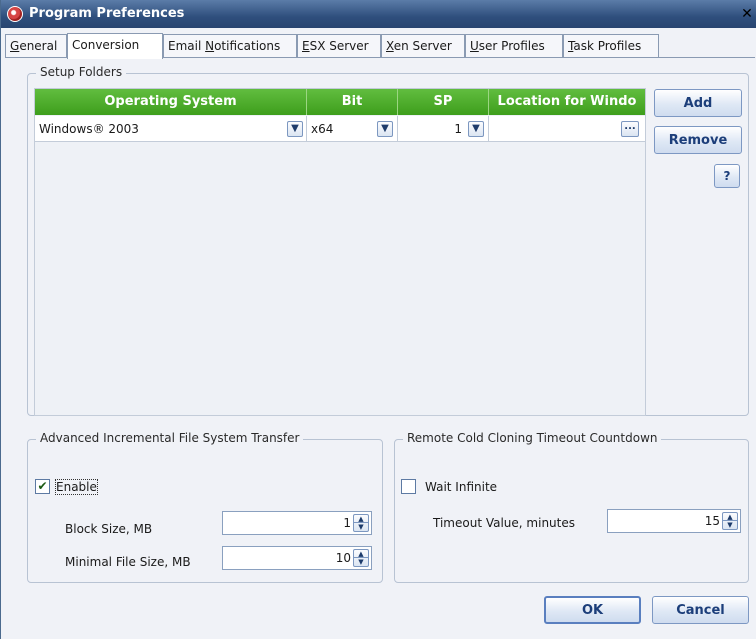 The width and height of the screenshot is (756, 639). I want to click on minimal-file-size-spin-buttons: ▲ ▼, so click(361, 558).